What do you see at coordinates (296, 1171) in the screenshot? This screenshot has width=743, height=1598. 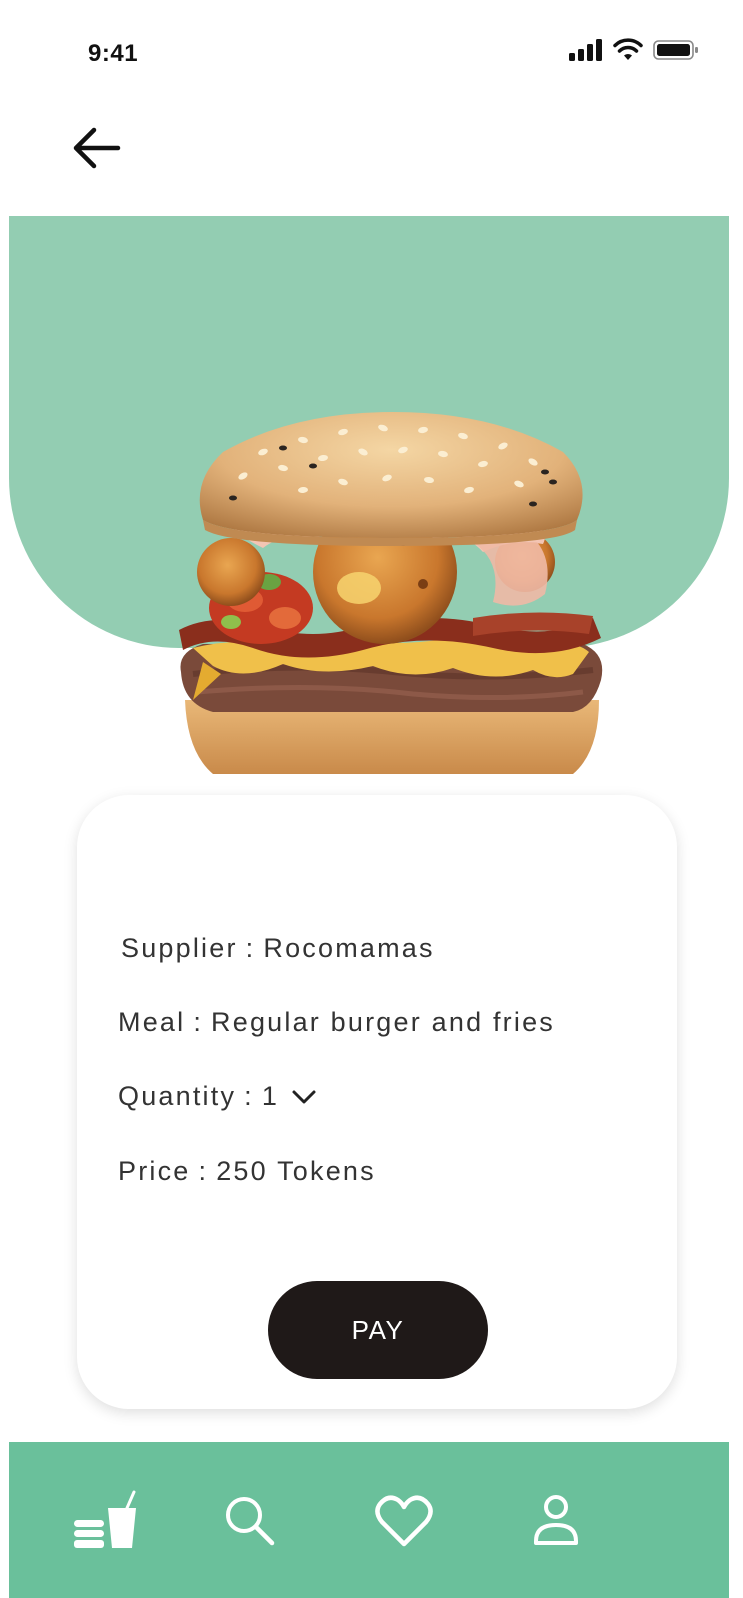 I see `price-value: 250 Tokens` at bounding box center [296, 1171].